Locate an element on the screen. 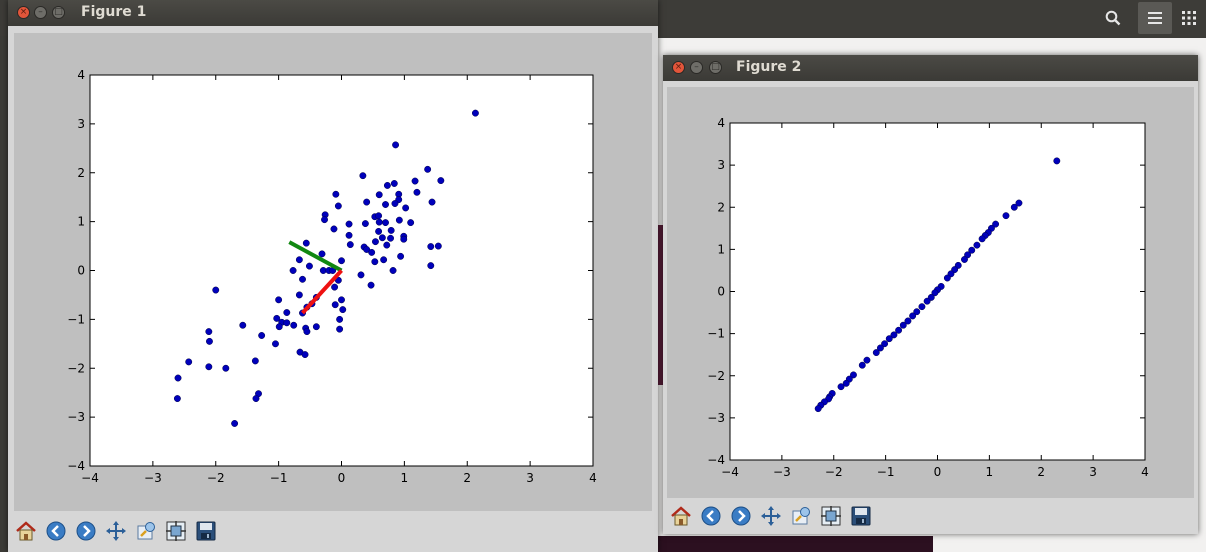  x-tick-label: −1 is located at coordinates (886, 472).